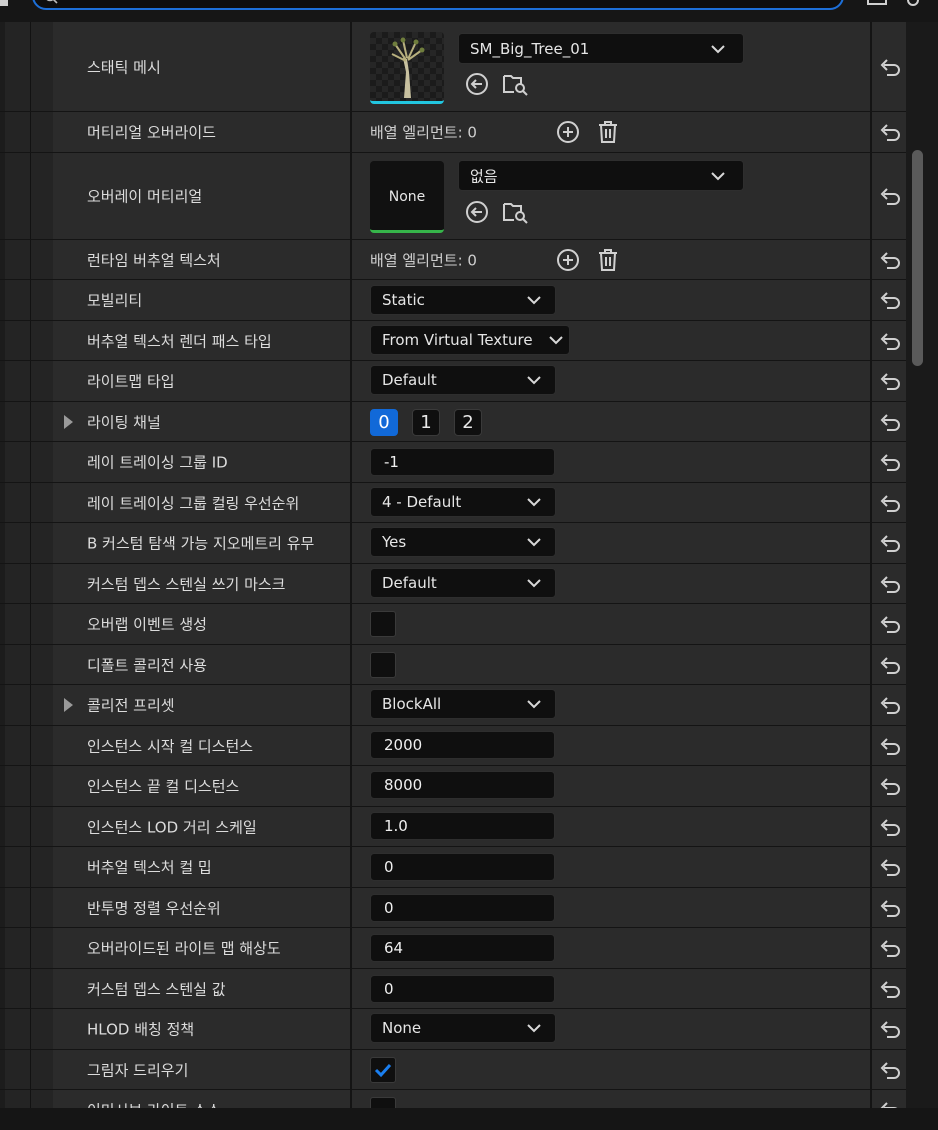 This screenshot has width=938, height=1130. Describe the element at coordinates (423, 260) in the screenshot. I see `array-element-count: 배열 엘리먼트: 0` at that location.